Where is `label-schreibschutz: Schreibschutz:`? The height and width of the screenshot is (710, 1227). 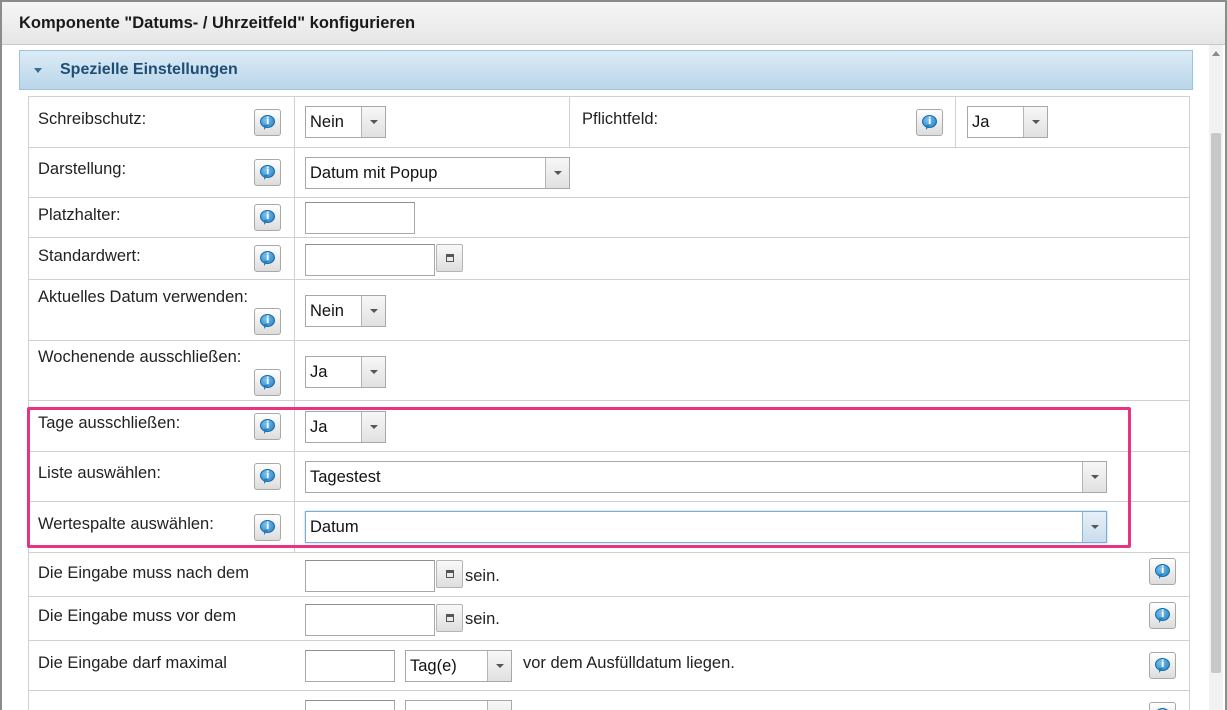
label-schreibschutz: Schreibschutz: is located at coordinates (92, 119).